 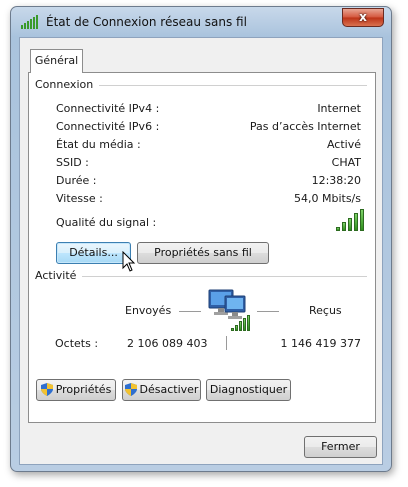 I want to click on close-window-button: x, so click(x=363, y=17).